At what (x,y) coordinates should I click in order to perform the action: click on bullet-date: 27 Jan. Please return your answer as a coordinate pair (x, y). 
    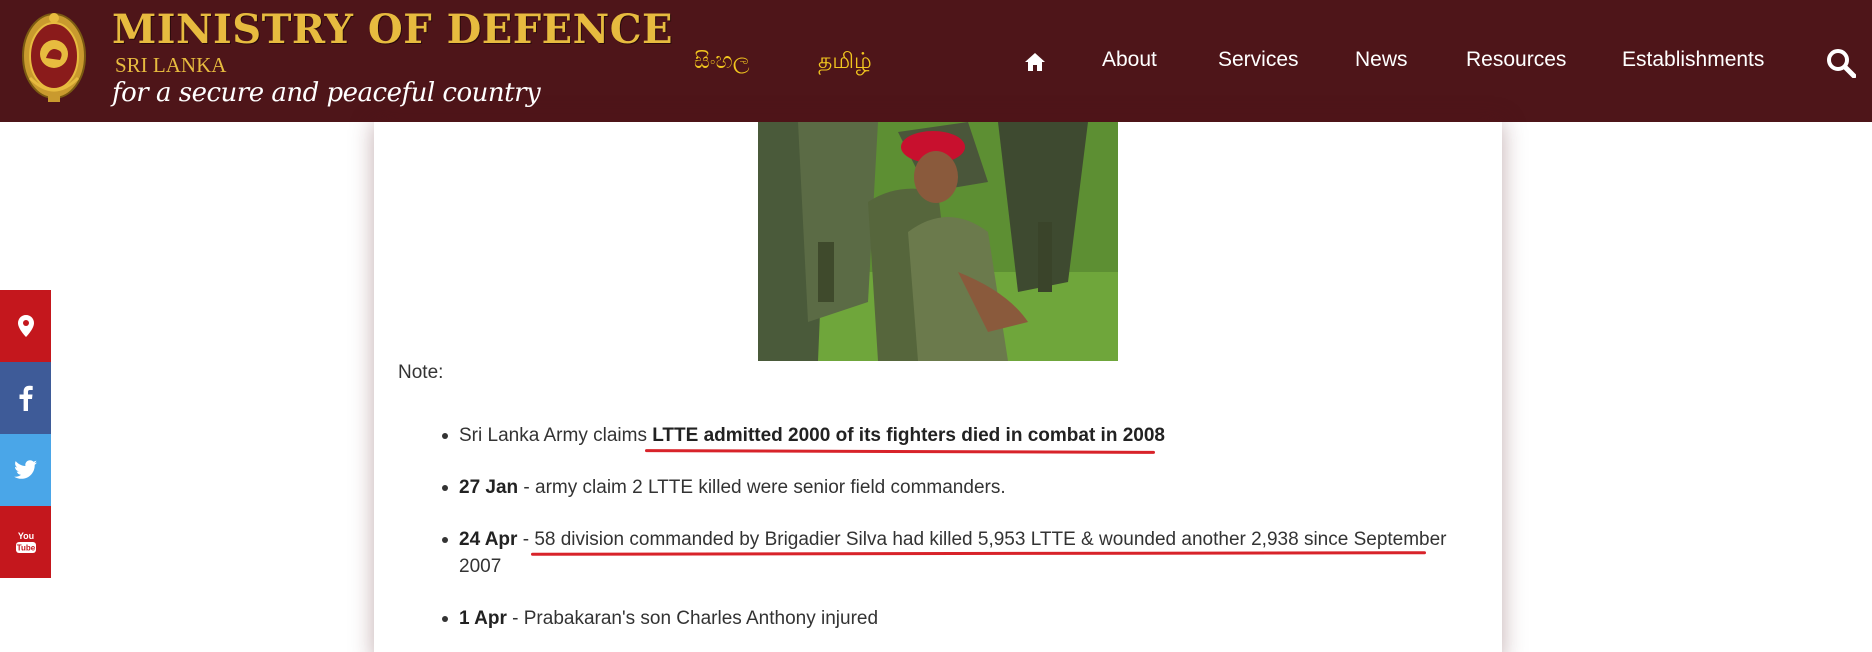
    Looking at the image, I should click on (489, 487).